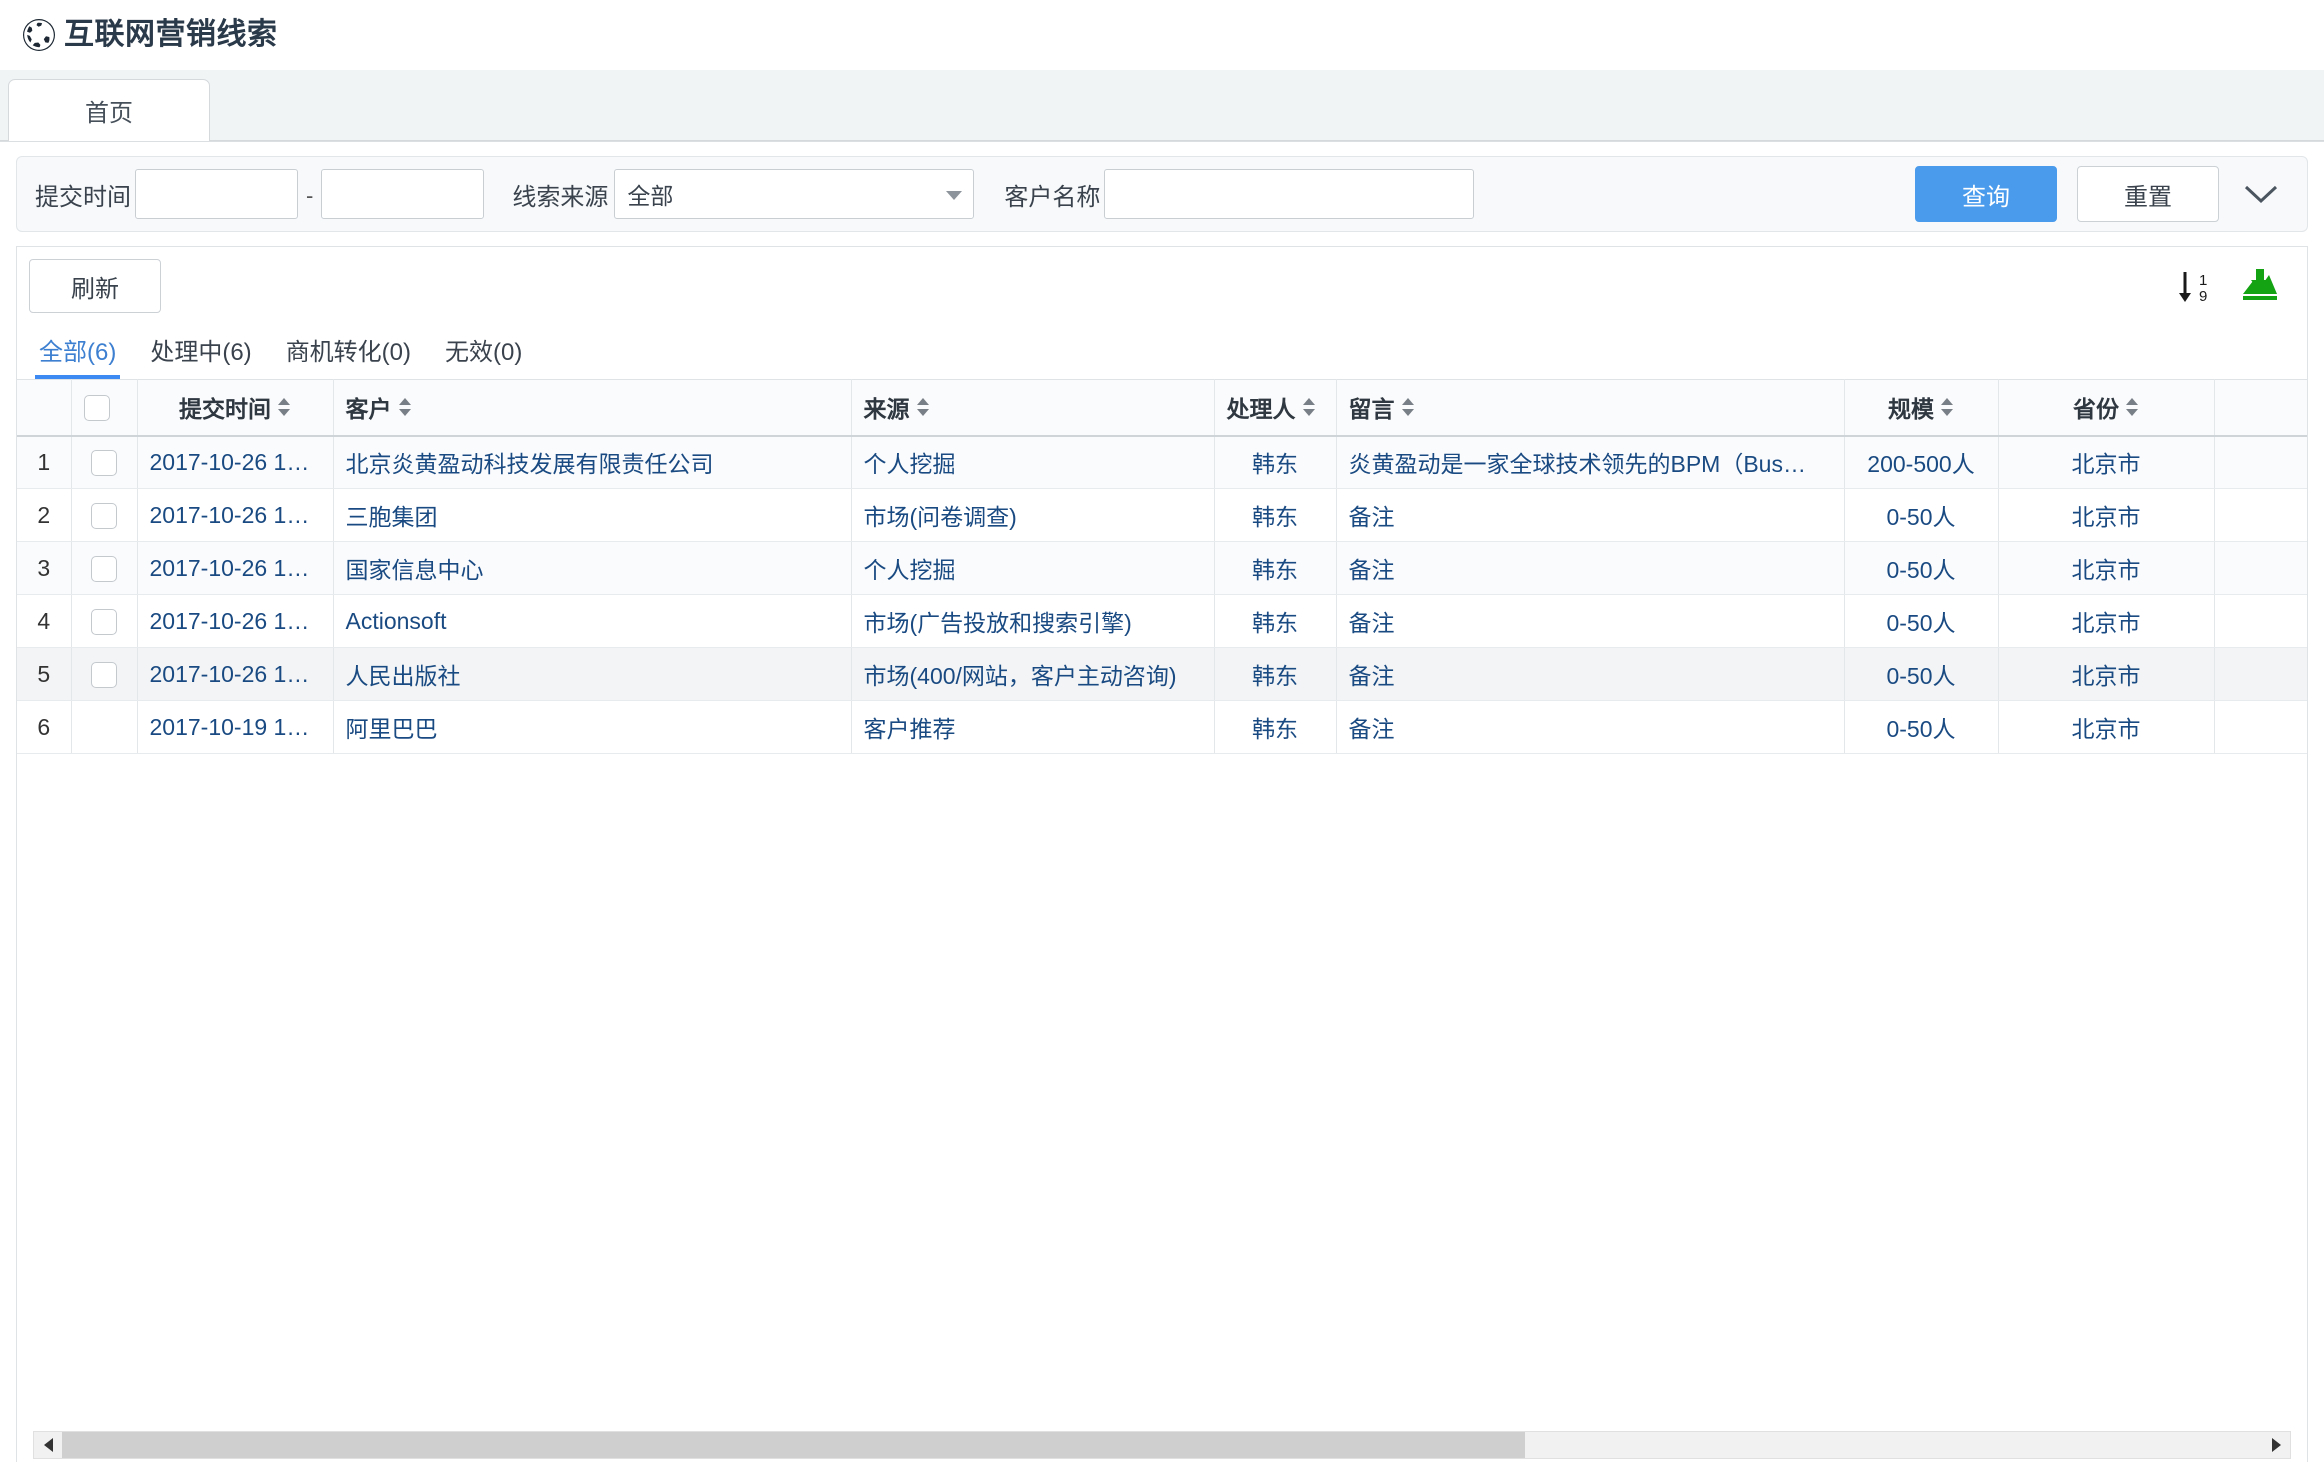 The height and width of the screenshot is (1462, 2324). I want to click on collapse-filters-button, so click(2261, 194).